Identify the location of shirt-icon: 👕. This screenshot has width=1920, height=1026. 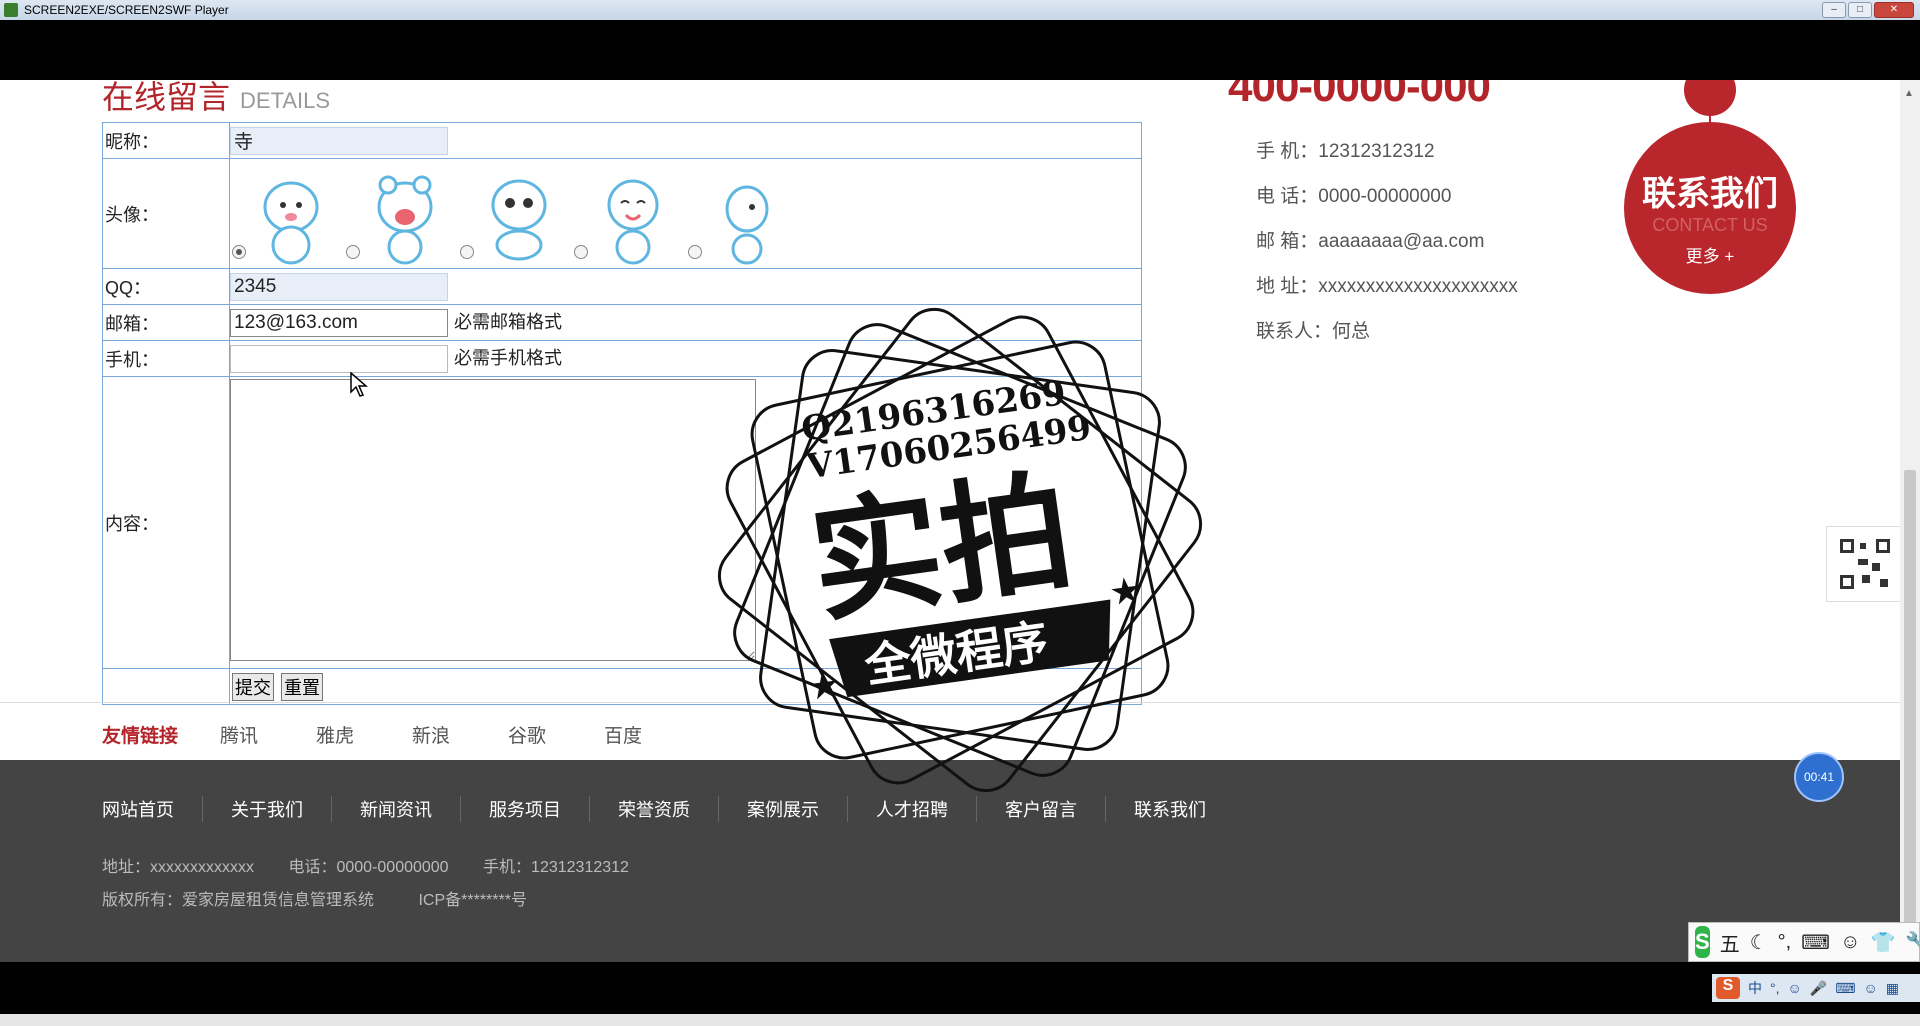
(1882, 942).